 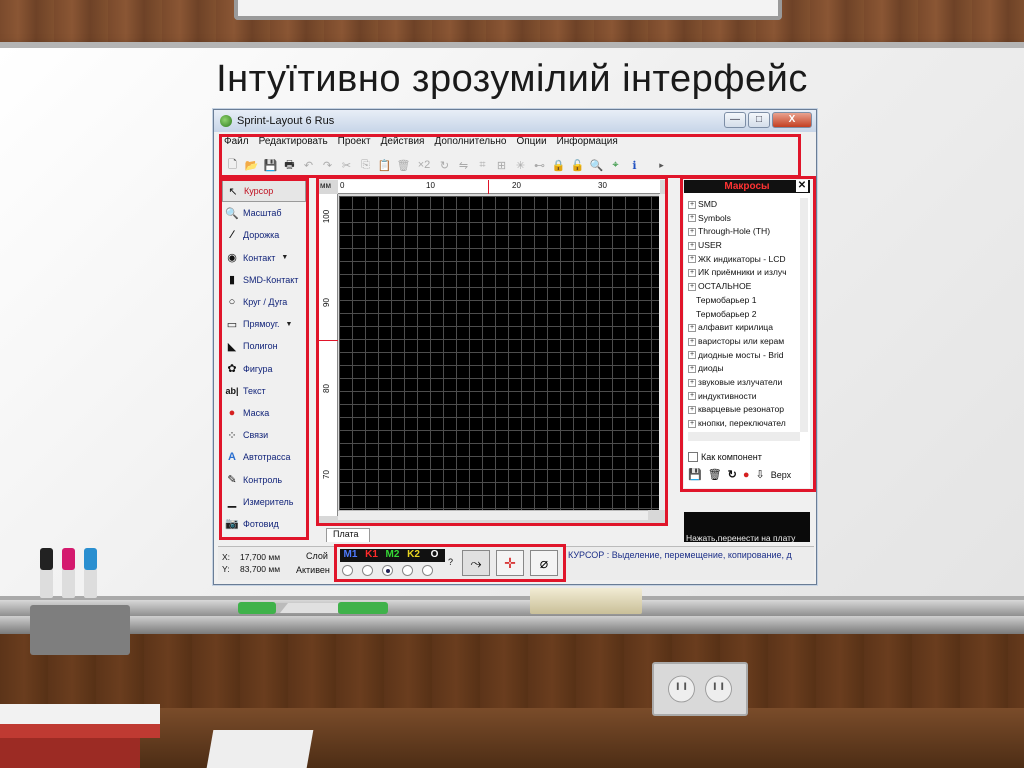 I want to click on crop-icon: ⌖, so click(x=615, y=165).